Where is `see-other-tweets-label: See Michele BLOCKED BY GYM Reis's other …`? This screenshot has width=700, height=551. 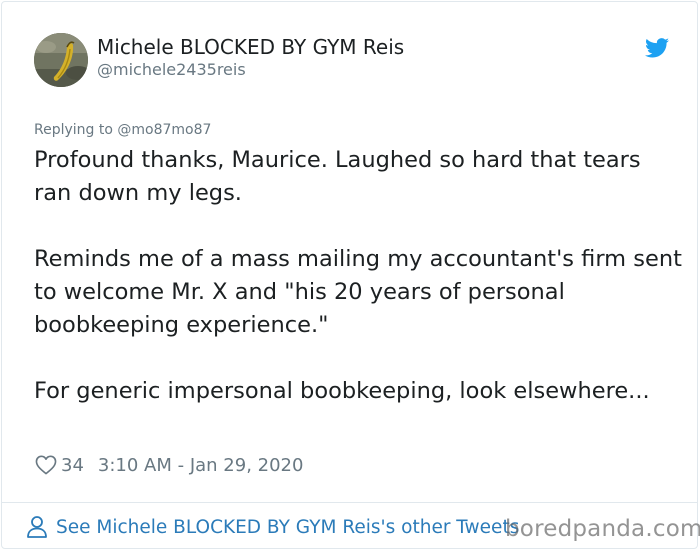 see-other-tweets-label: See Michele BLOCKED BY GYM Reis's other … is located at coordinates (287, 527).